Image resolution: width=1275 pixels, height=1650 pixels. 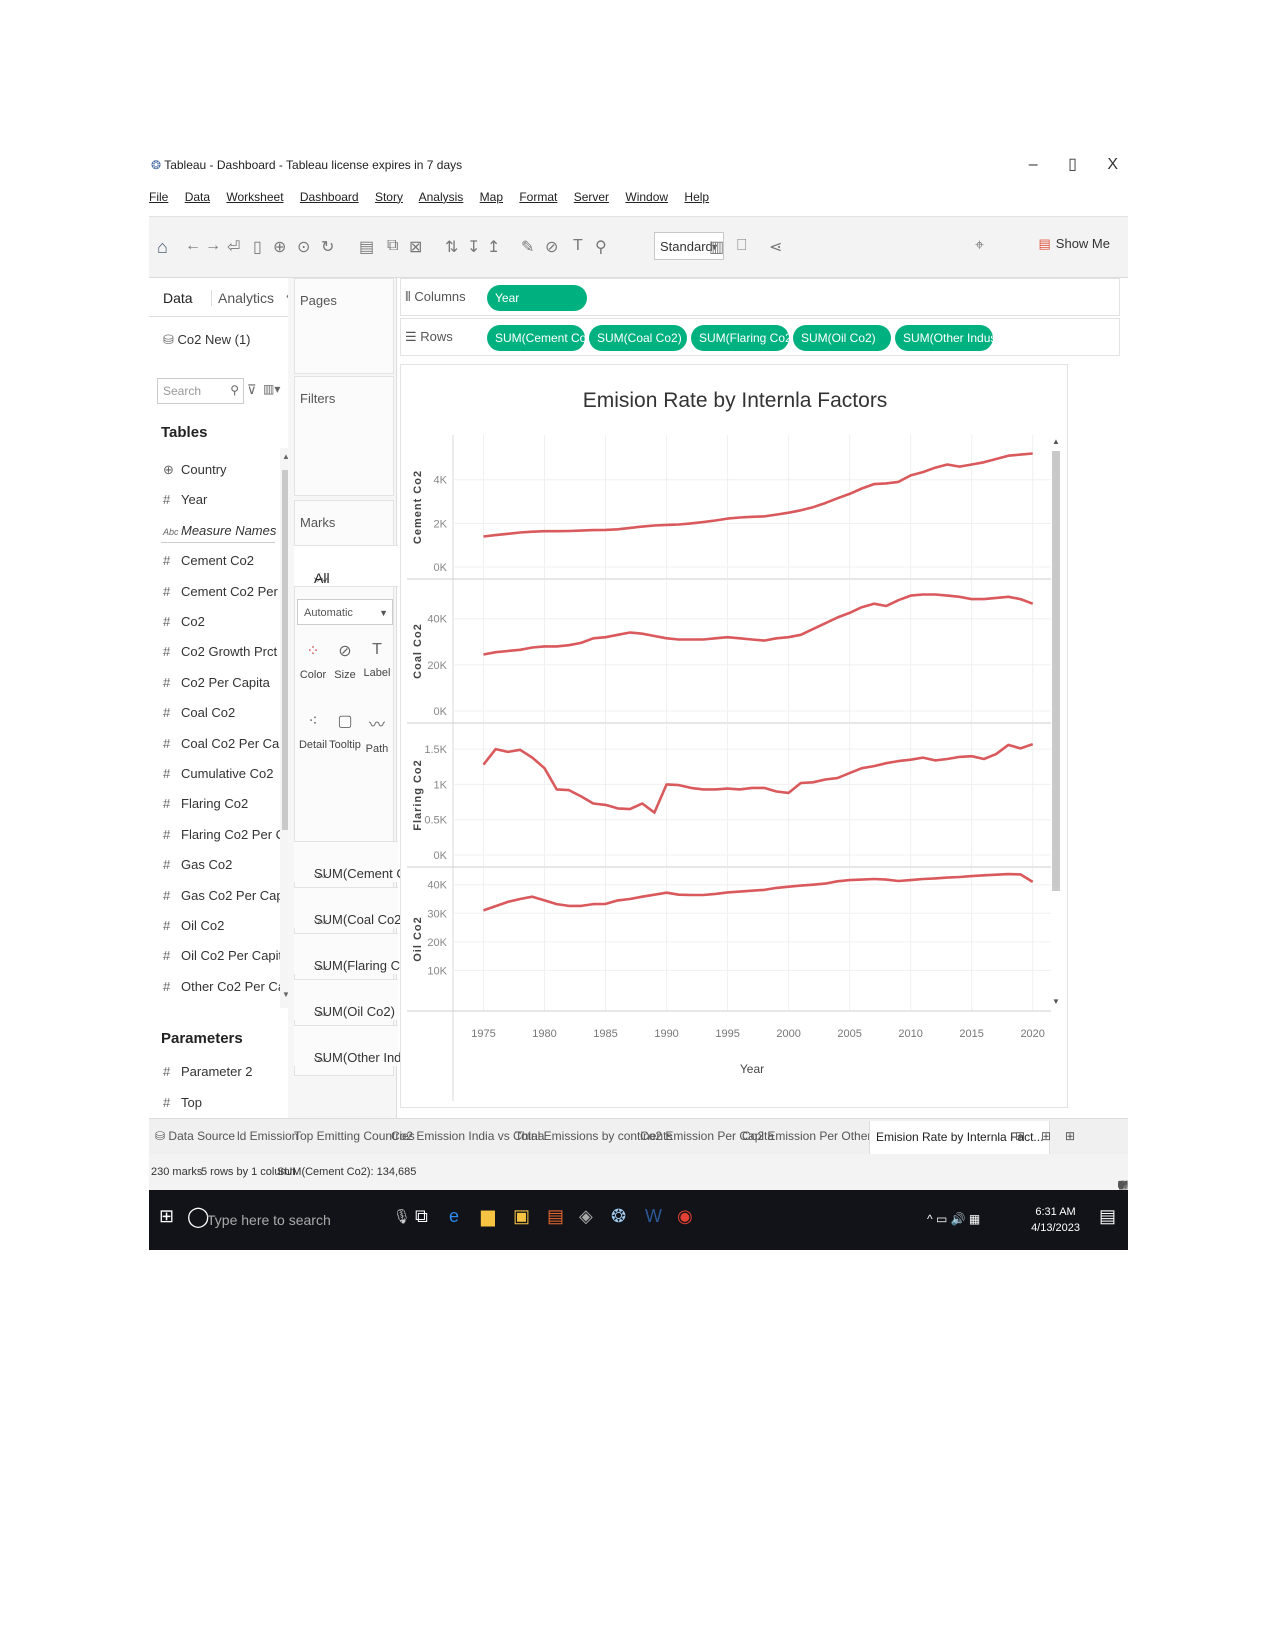 What do you see at coordinates (257, 247) in the screenshot?
I see `save-icon: ▯` at bounding box center [257, 247].